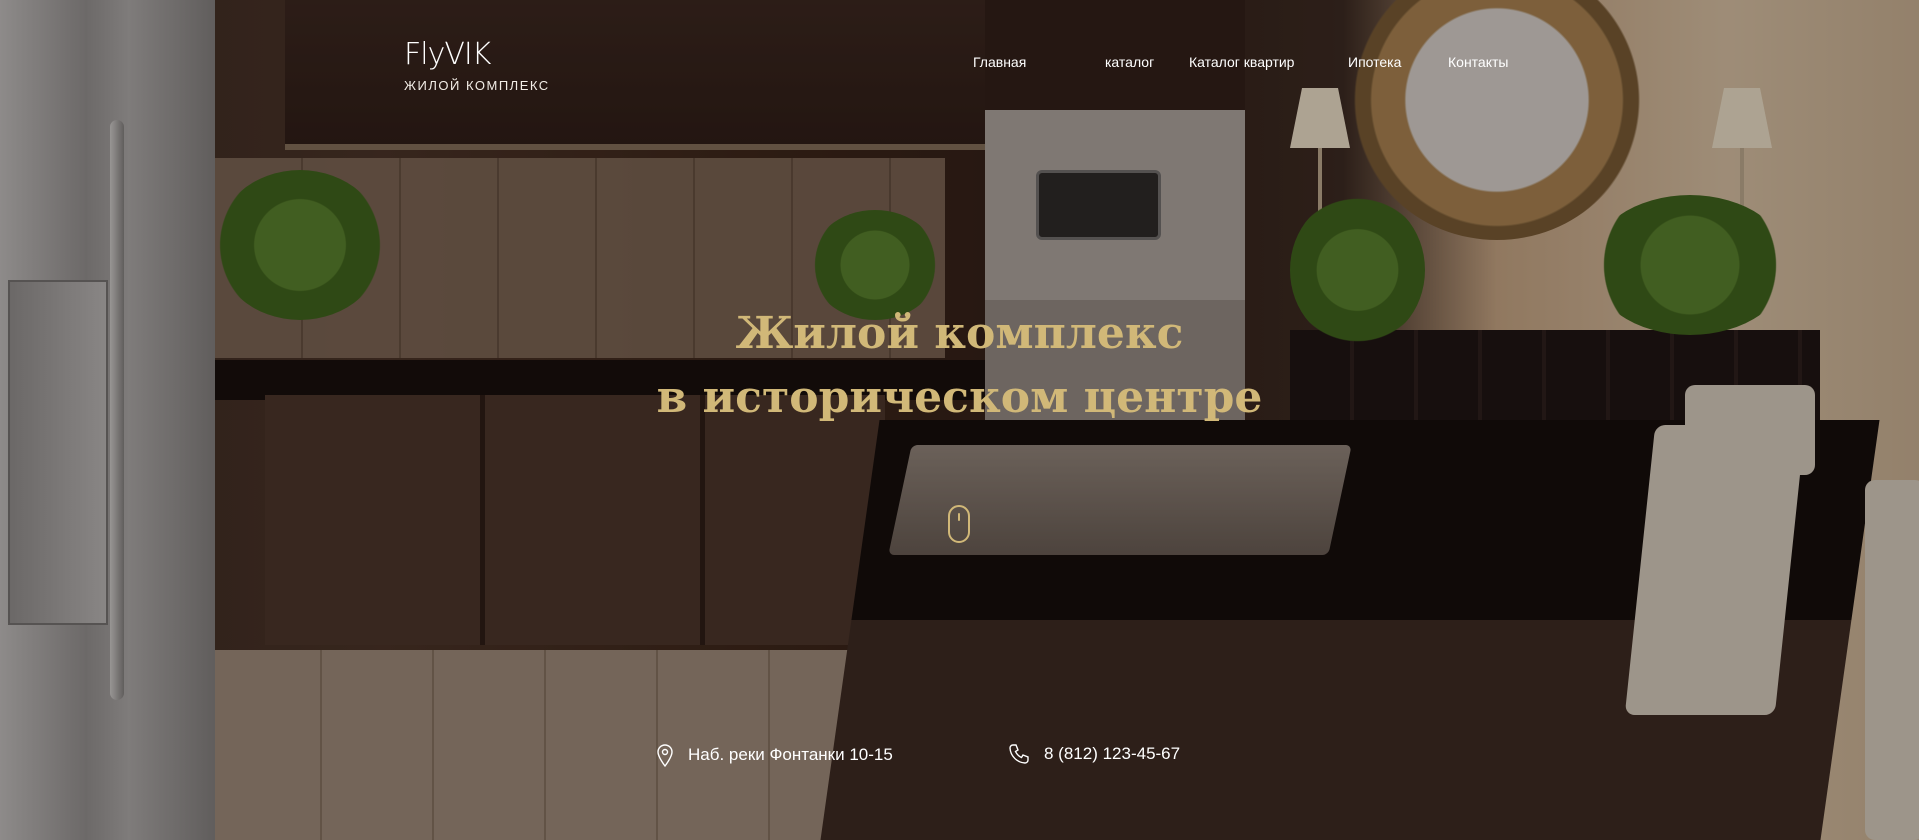  What do you see at coordinates (1112, 753) in the screenshot?
I see `phone-text: 8 (812) 123-45-67` at bounding box center [1112, 753].